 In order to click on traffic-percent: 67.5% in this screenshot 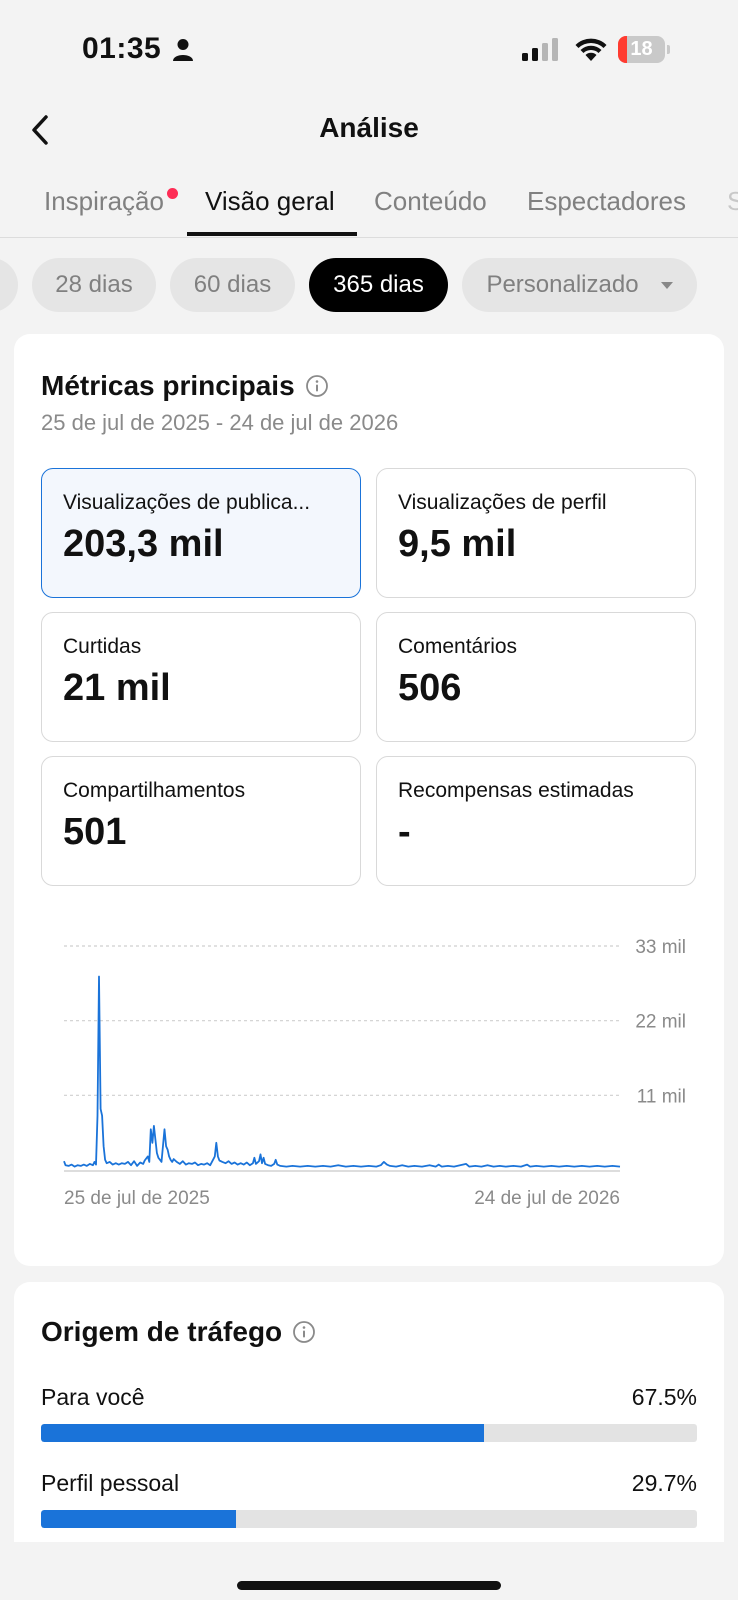, I will do `click(664, 1397)`.